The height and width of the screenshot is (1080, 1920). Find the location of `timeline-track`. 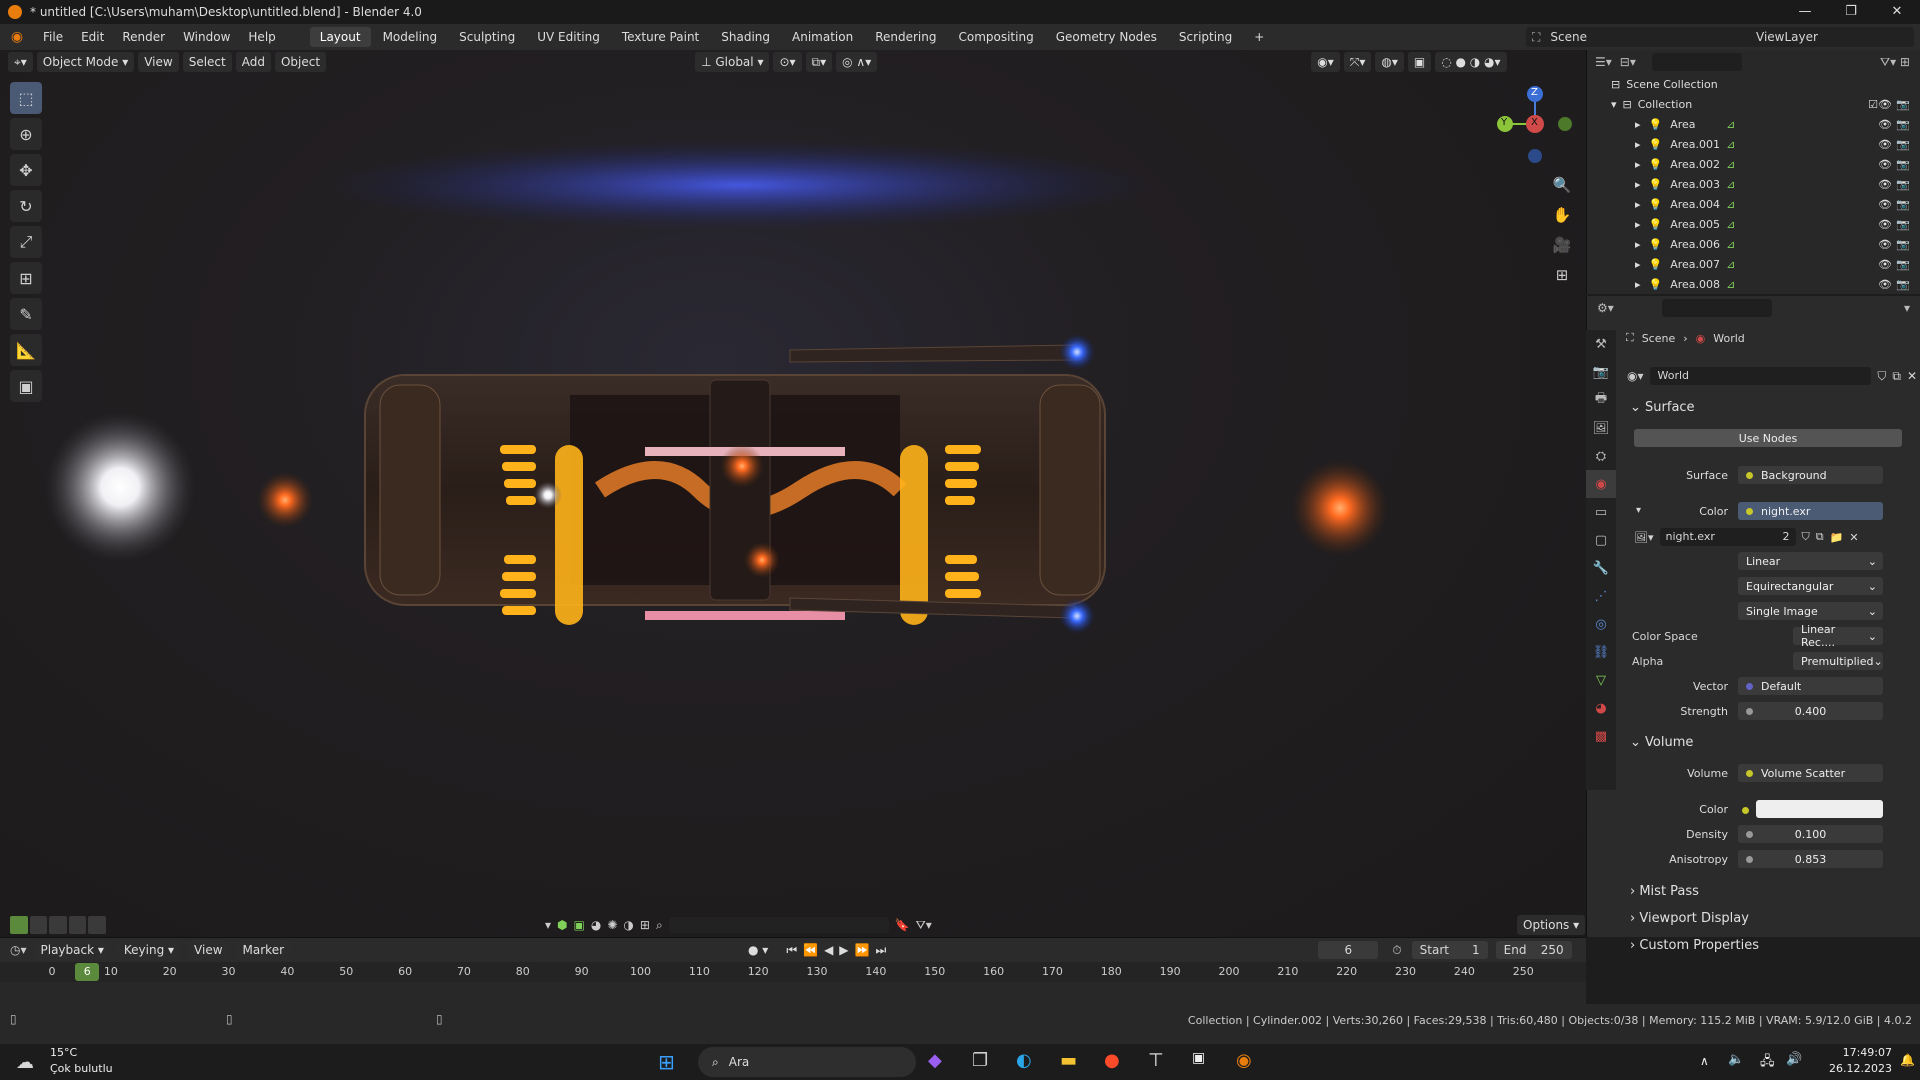

timeline-track is located at coordinates (793, 993).